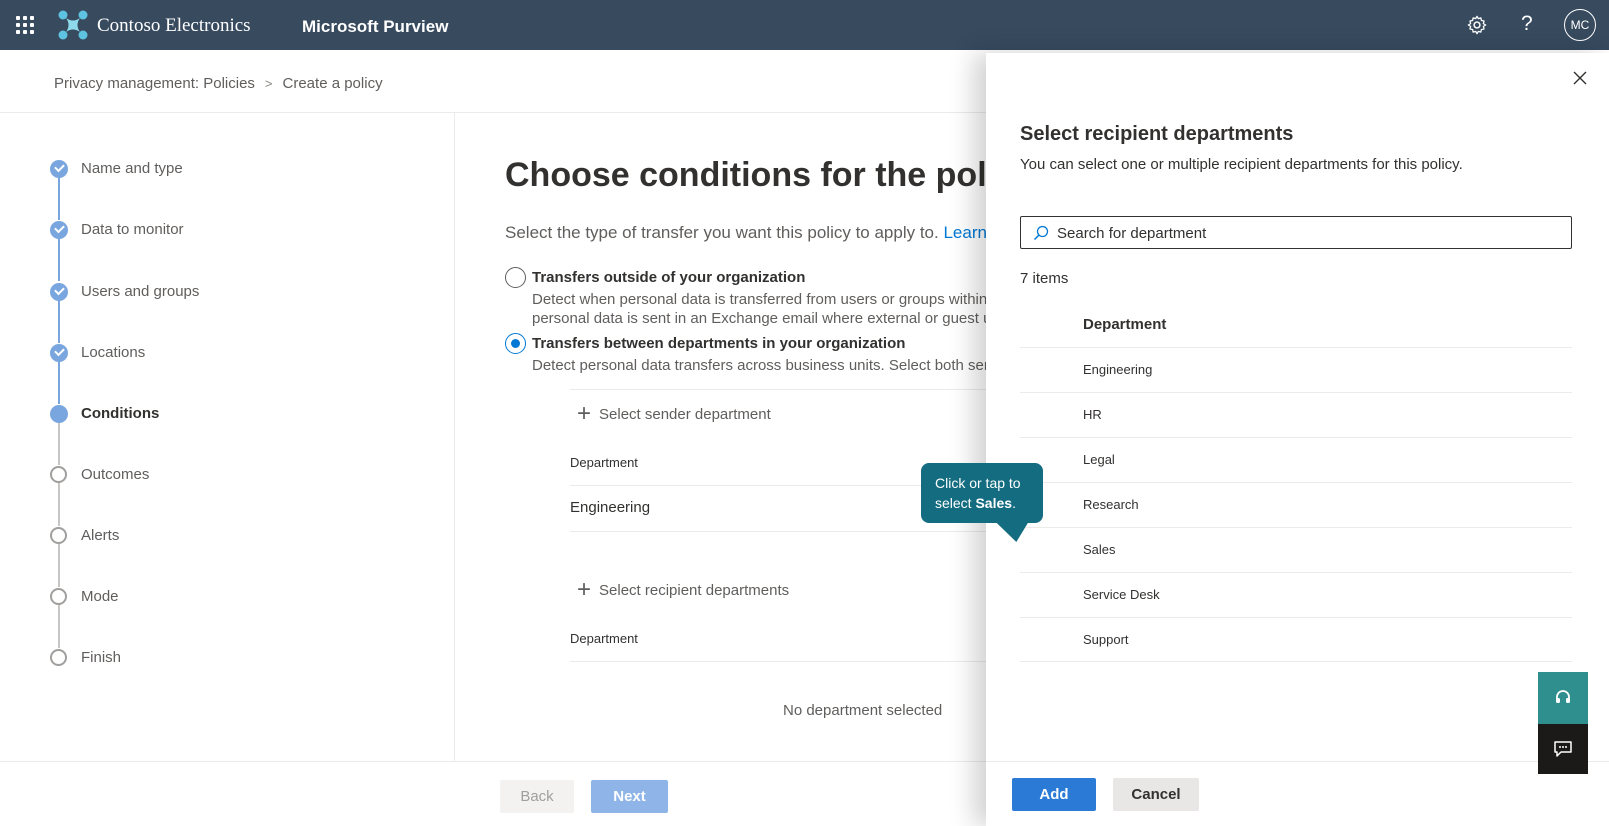 The height and width of the screenshot is (826, 1609). What do you see at coordinates (1296, 594) in the screenshot?
I see `department-row-service-desk: Service Desk` at bounding box center [1296, 594].